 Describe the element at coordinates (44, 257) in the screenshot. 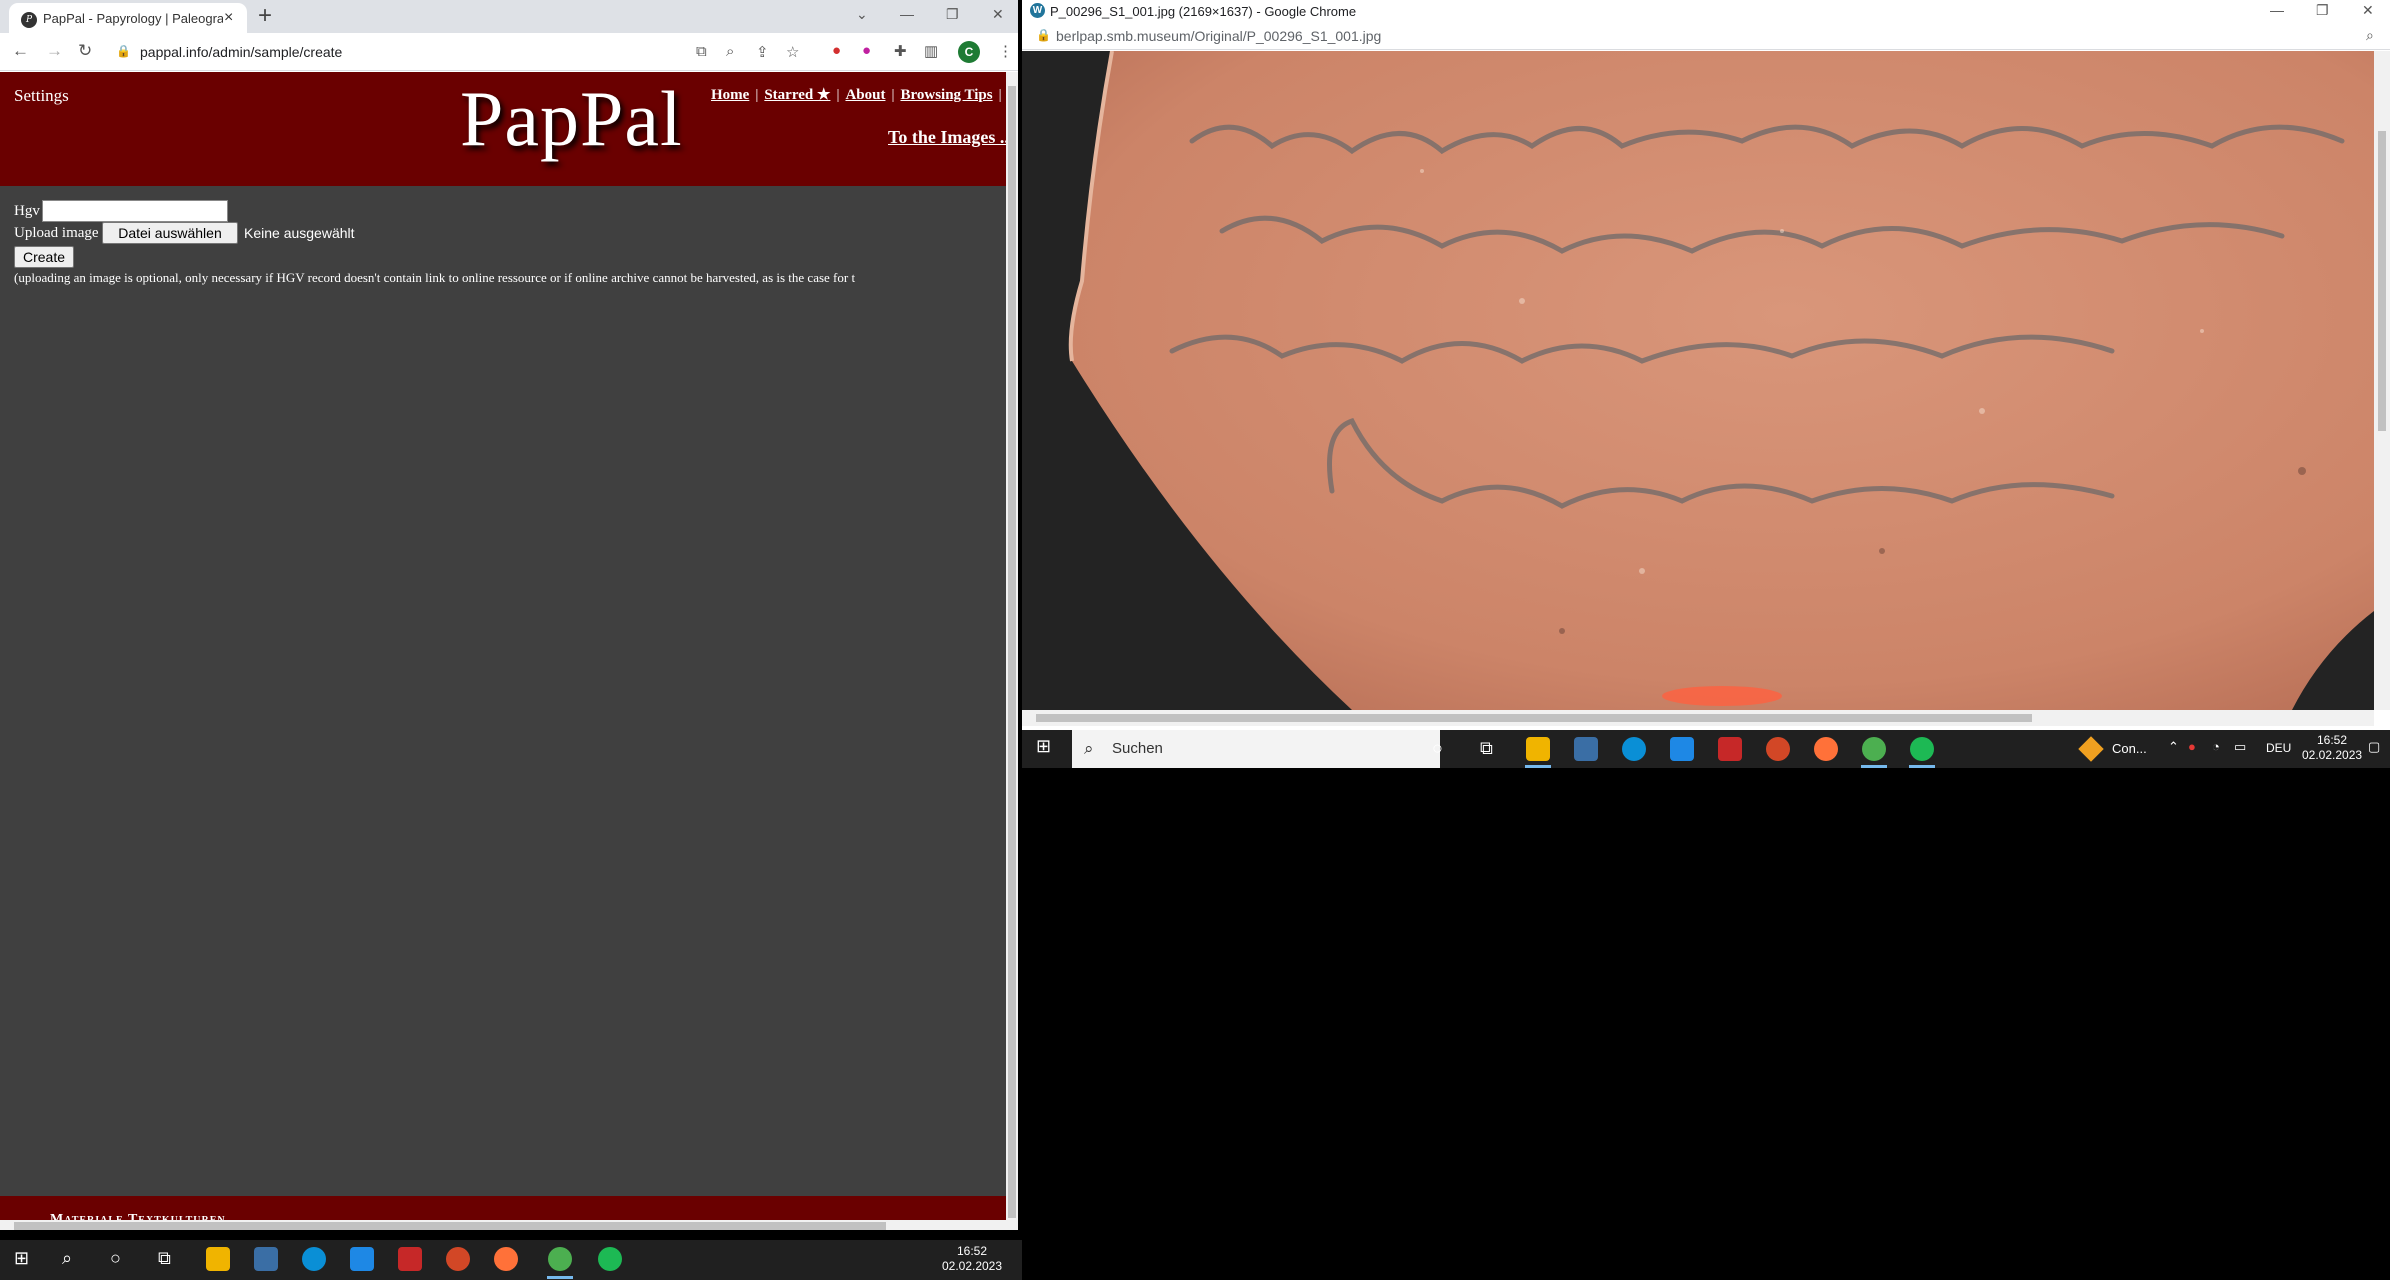

I see `create-button: Create` at that location.